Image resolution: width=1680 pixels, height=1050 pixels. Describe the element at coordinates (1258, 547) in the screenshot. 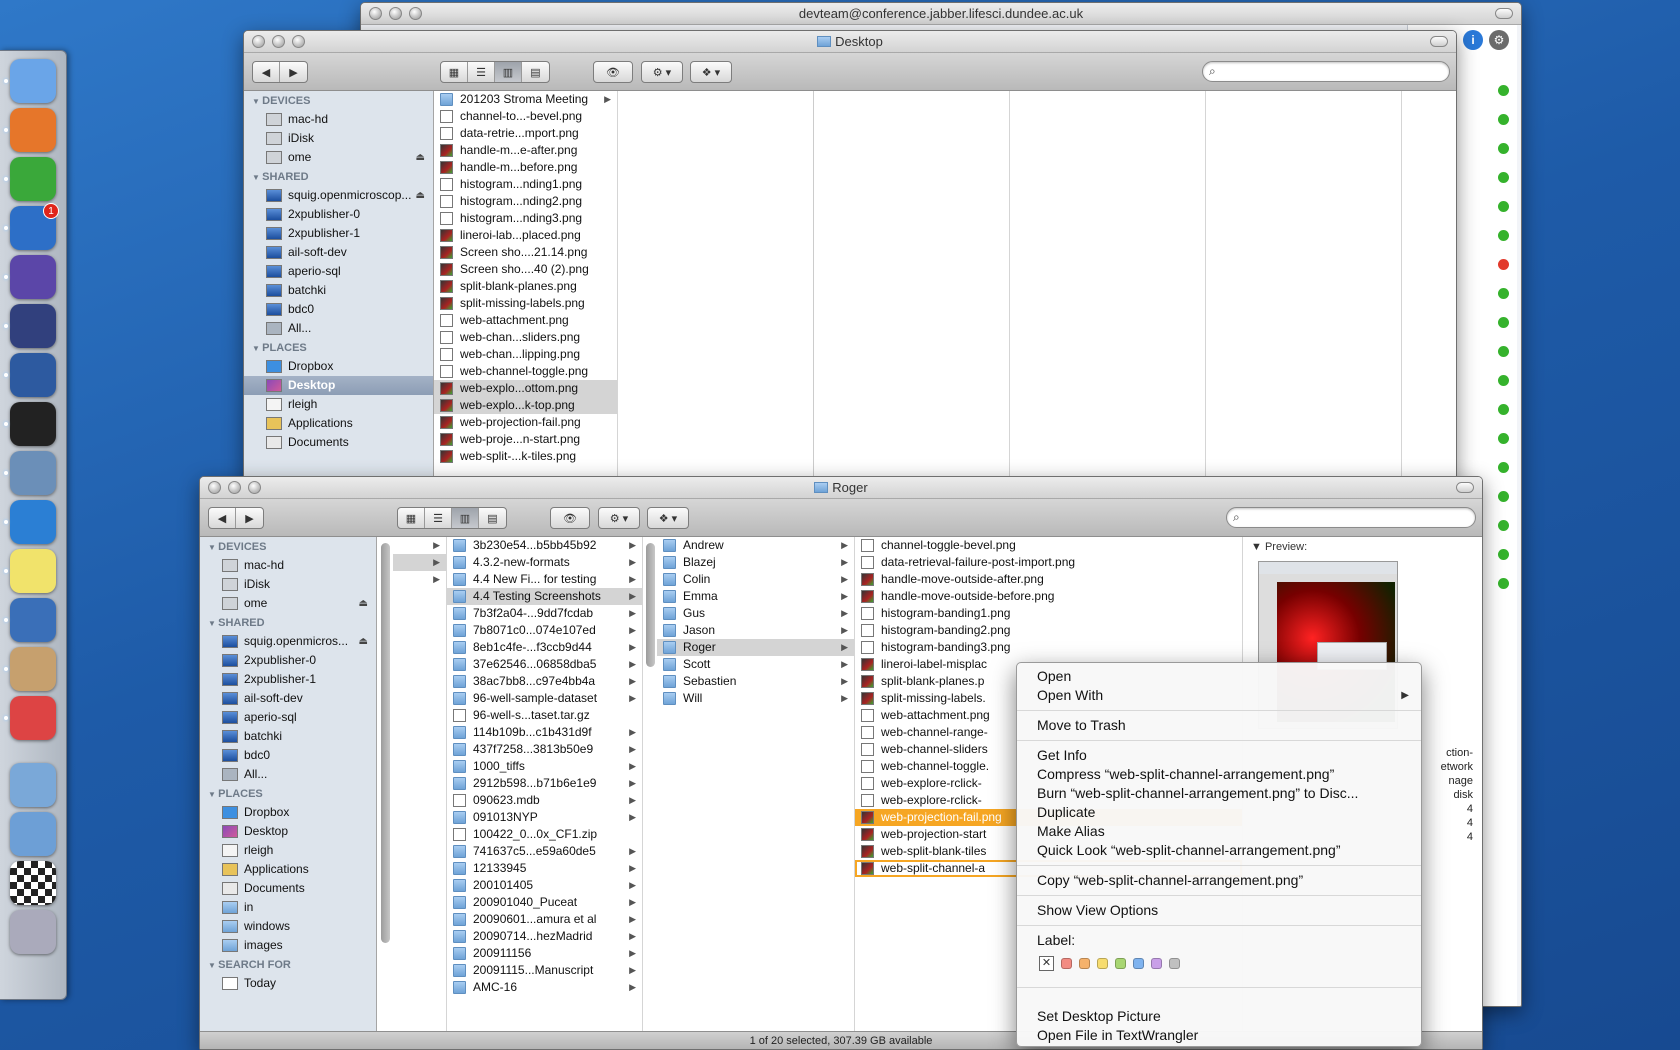

I see `disclosure-triangle-icon: ▼` at that location.